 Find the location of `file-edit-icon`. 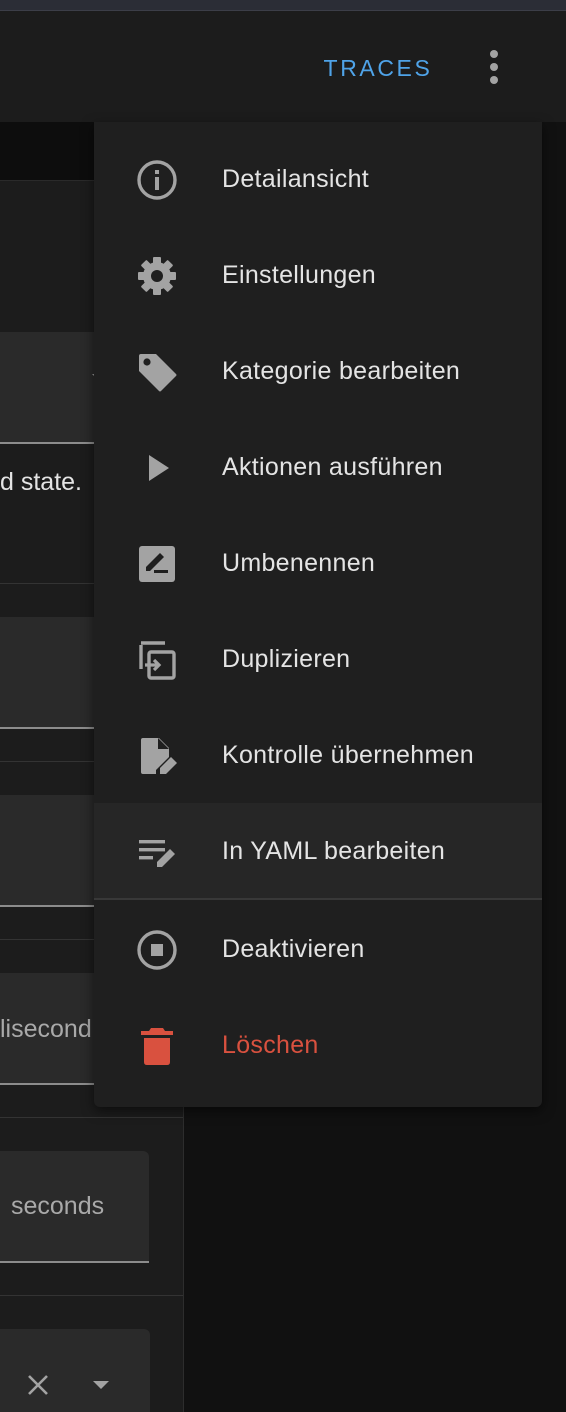

file-edit-icon is located at coordinates (157, 756).